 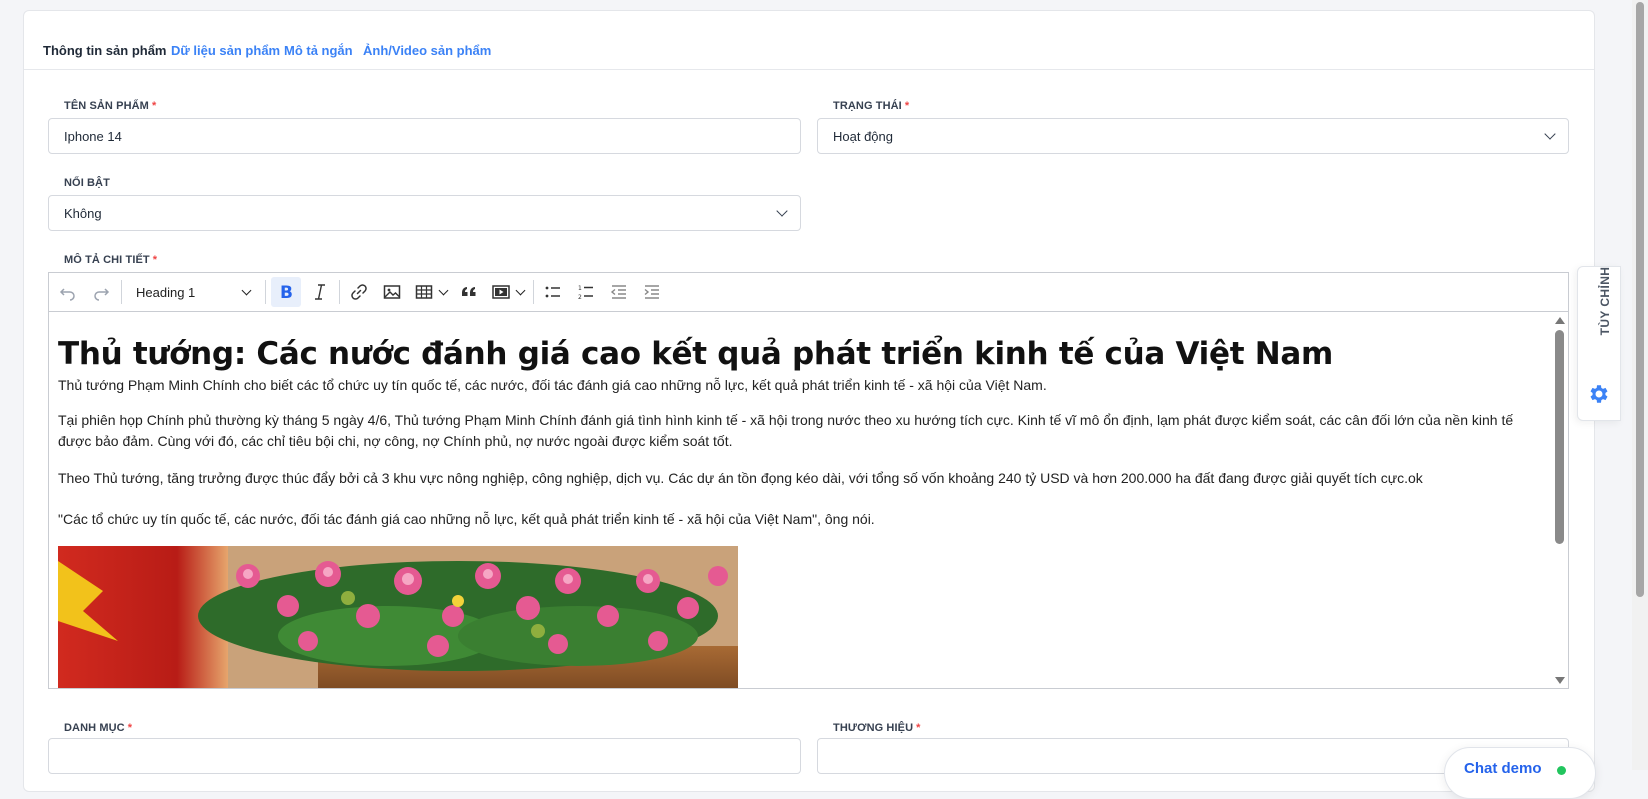 I want to click on heading-select: Heading 1, so click(x=193, y=292).